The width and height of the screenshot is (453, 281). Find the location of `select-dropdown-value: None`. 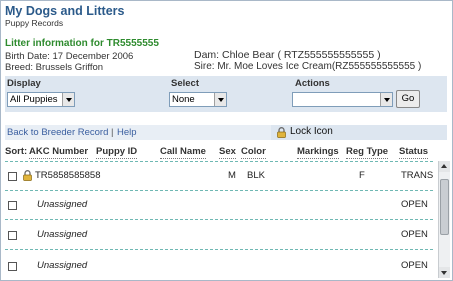

select-dropdown-value: None is located at coordinates (183, 99).